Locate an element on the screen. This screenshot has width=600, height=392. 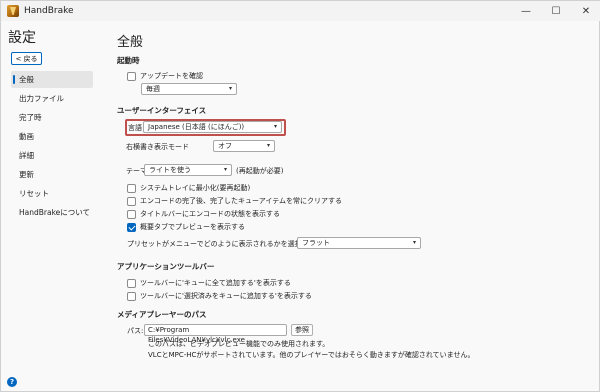
page-title: 全般 is located at coordinates (130, 42).